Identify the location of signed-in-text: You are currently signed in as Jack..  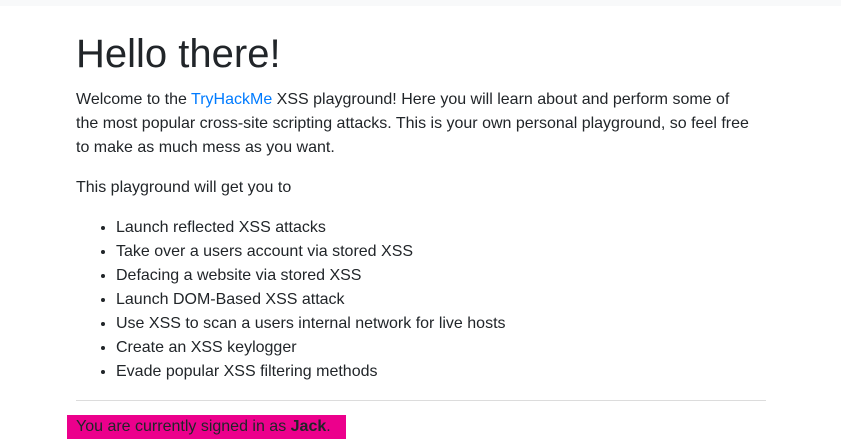
(203, 427).